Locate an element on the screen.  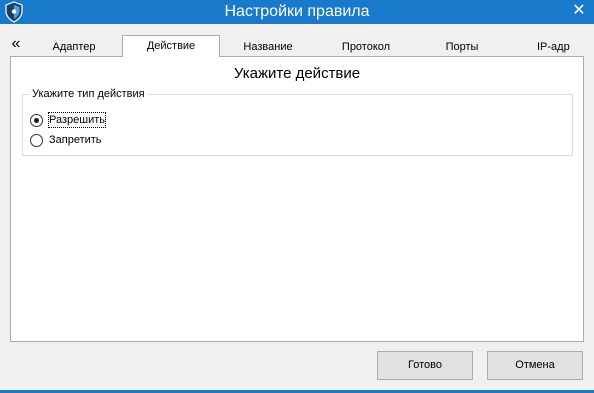
cancel-button: Отмена is located at coordinates (535, 365).